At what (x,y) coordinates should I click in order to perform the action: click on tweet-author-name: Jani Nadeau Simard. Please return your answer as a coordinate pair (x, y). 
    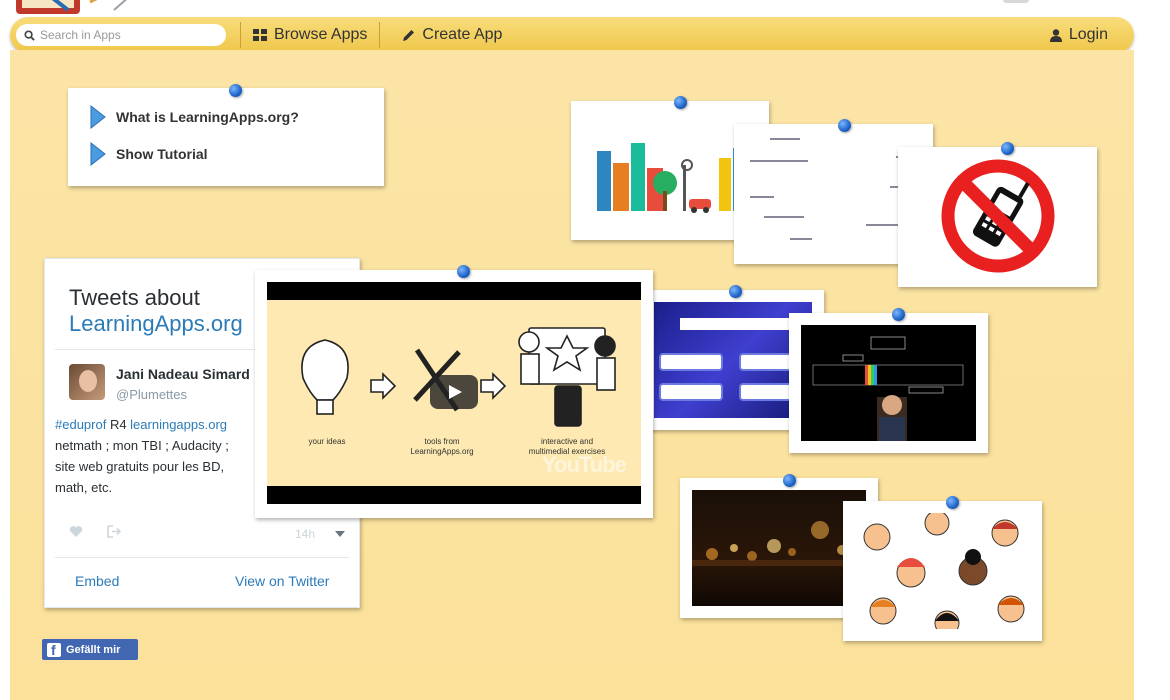
    Looking at the image, I should click on (183, 374).